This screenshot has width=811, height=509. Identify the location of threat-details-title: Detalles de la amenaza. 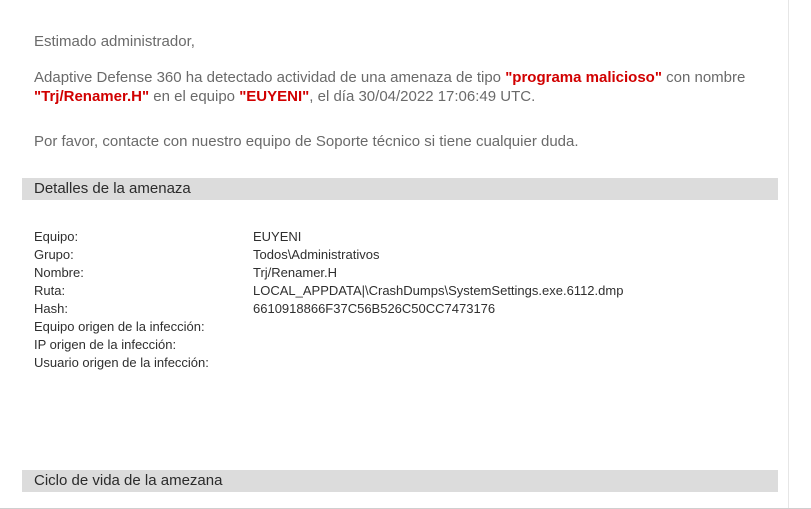
(112, 188).